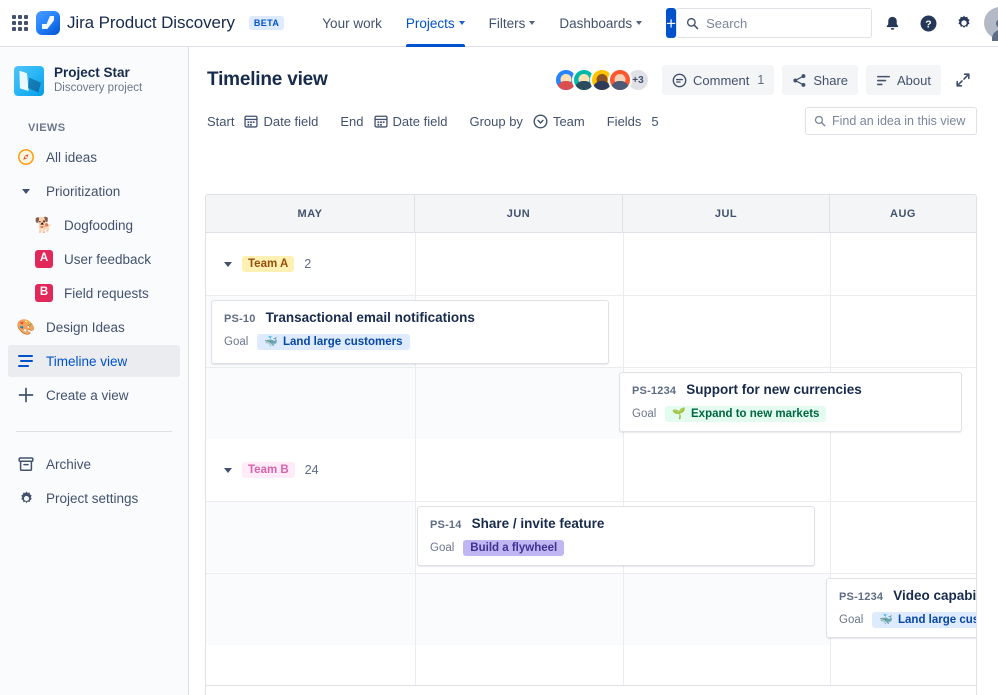 The image size is (998, 695). Describe the element at coordinates (430, 23) in the screenshot. I see `nav-projects-label: Projects` at that location.